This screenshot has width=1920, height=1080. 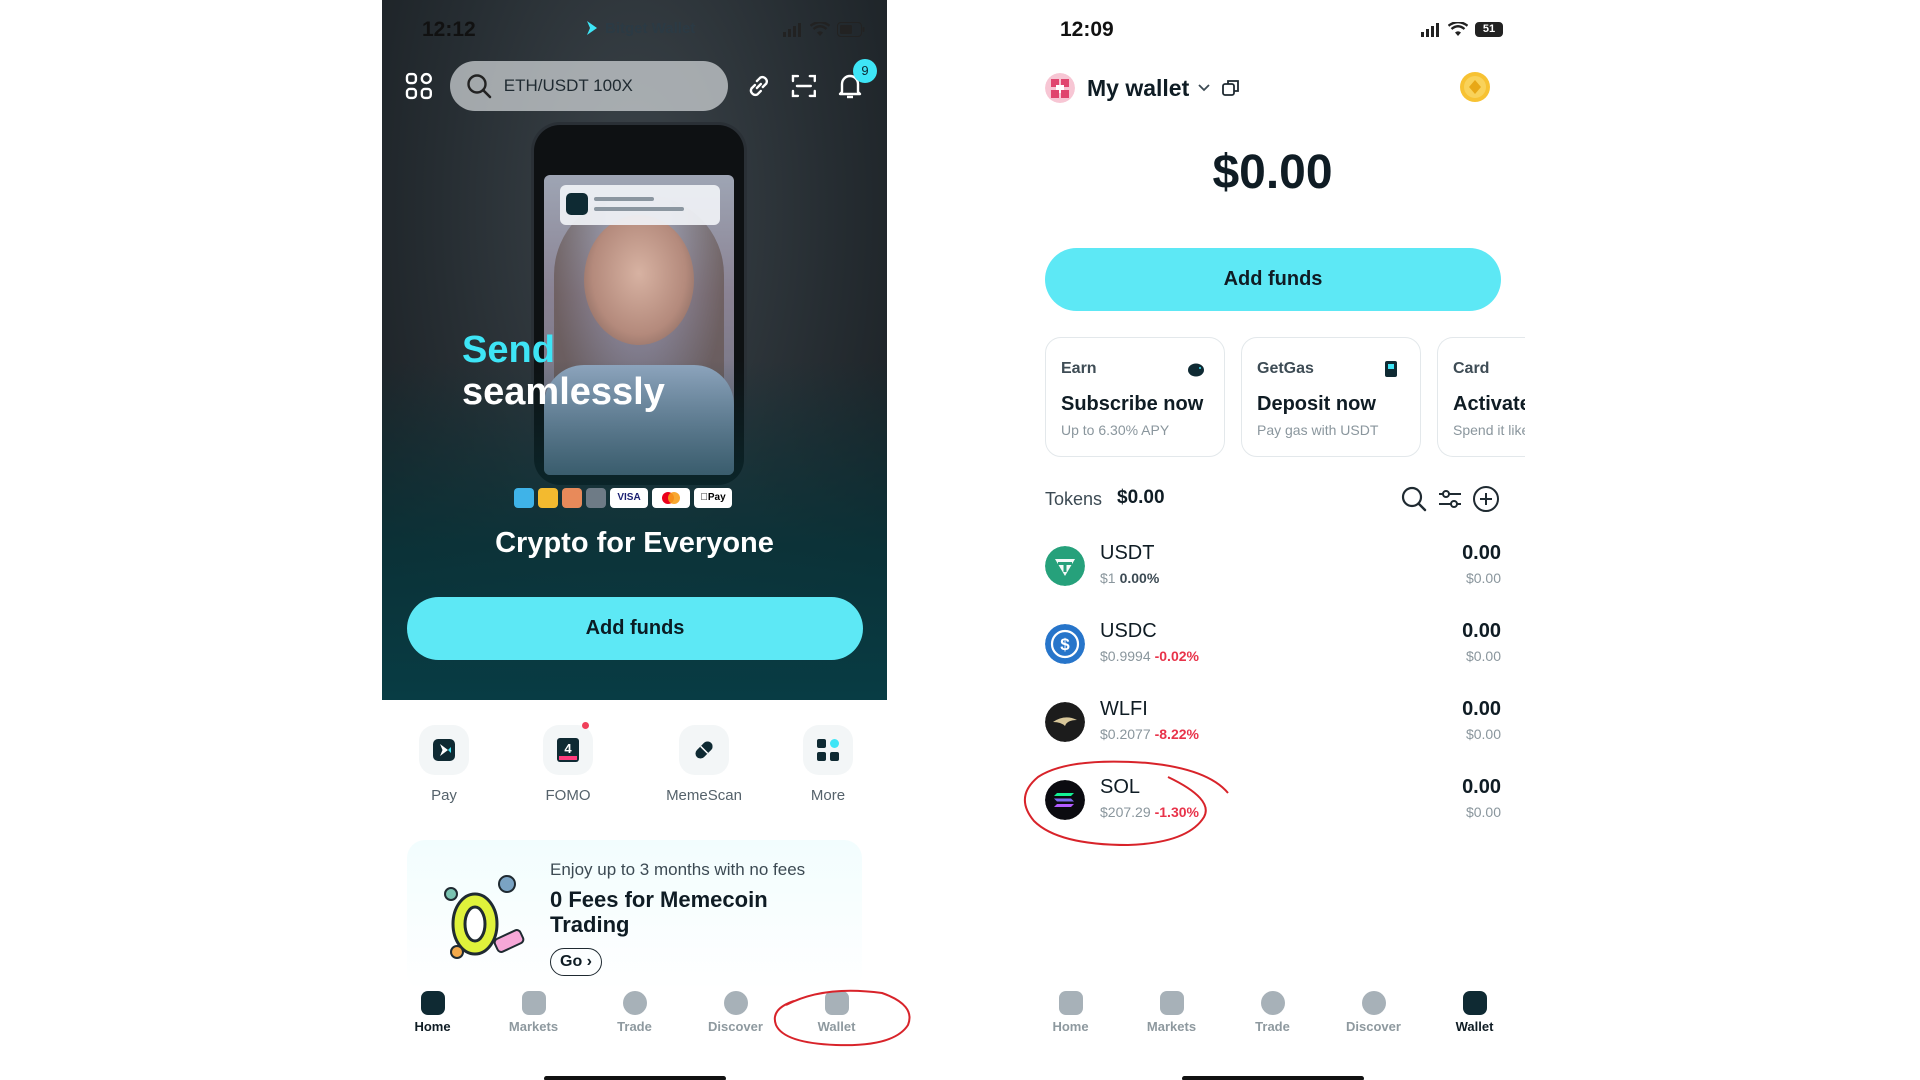 What do you see at coordinates (576, 962) in the screenshot?
I see `promo-go-button: Go ›` at bounding box center [576, 962].